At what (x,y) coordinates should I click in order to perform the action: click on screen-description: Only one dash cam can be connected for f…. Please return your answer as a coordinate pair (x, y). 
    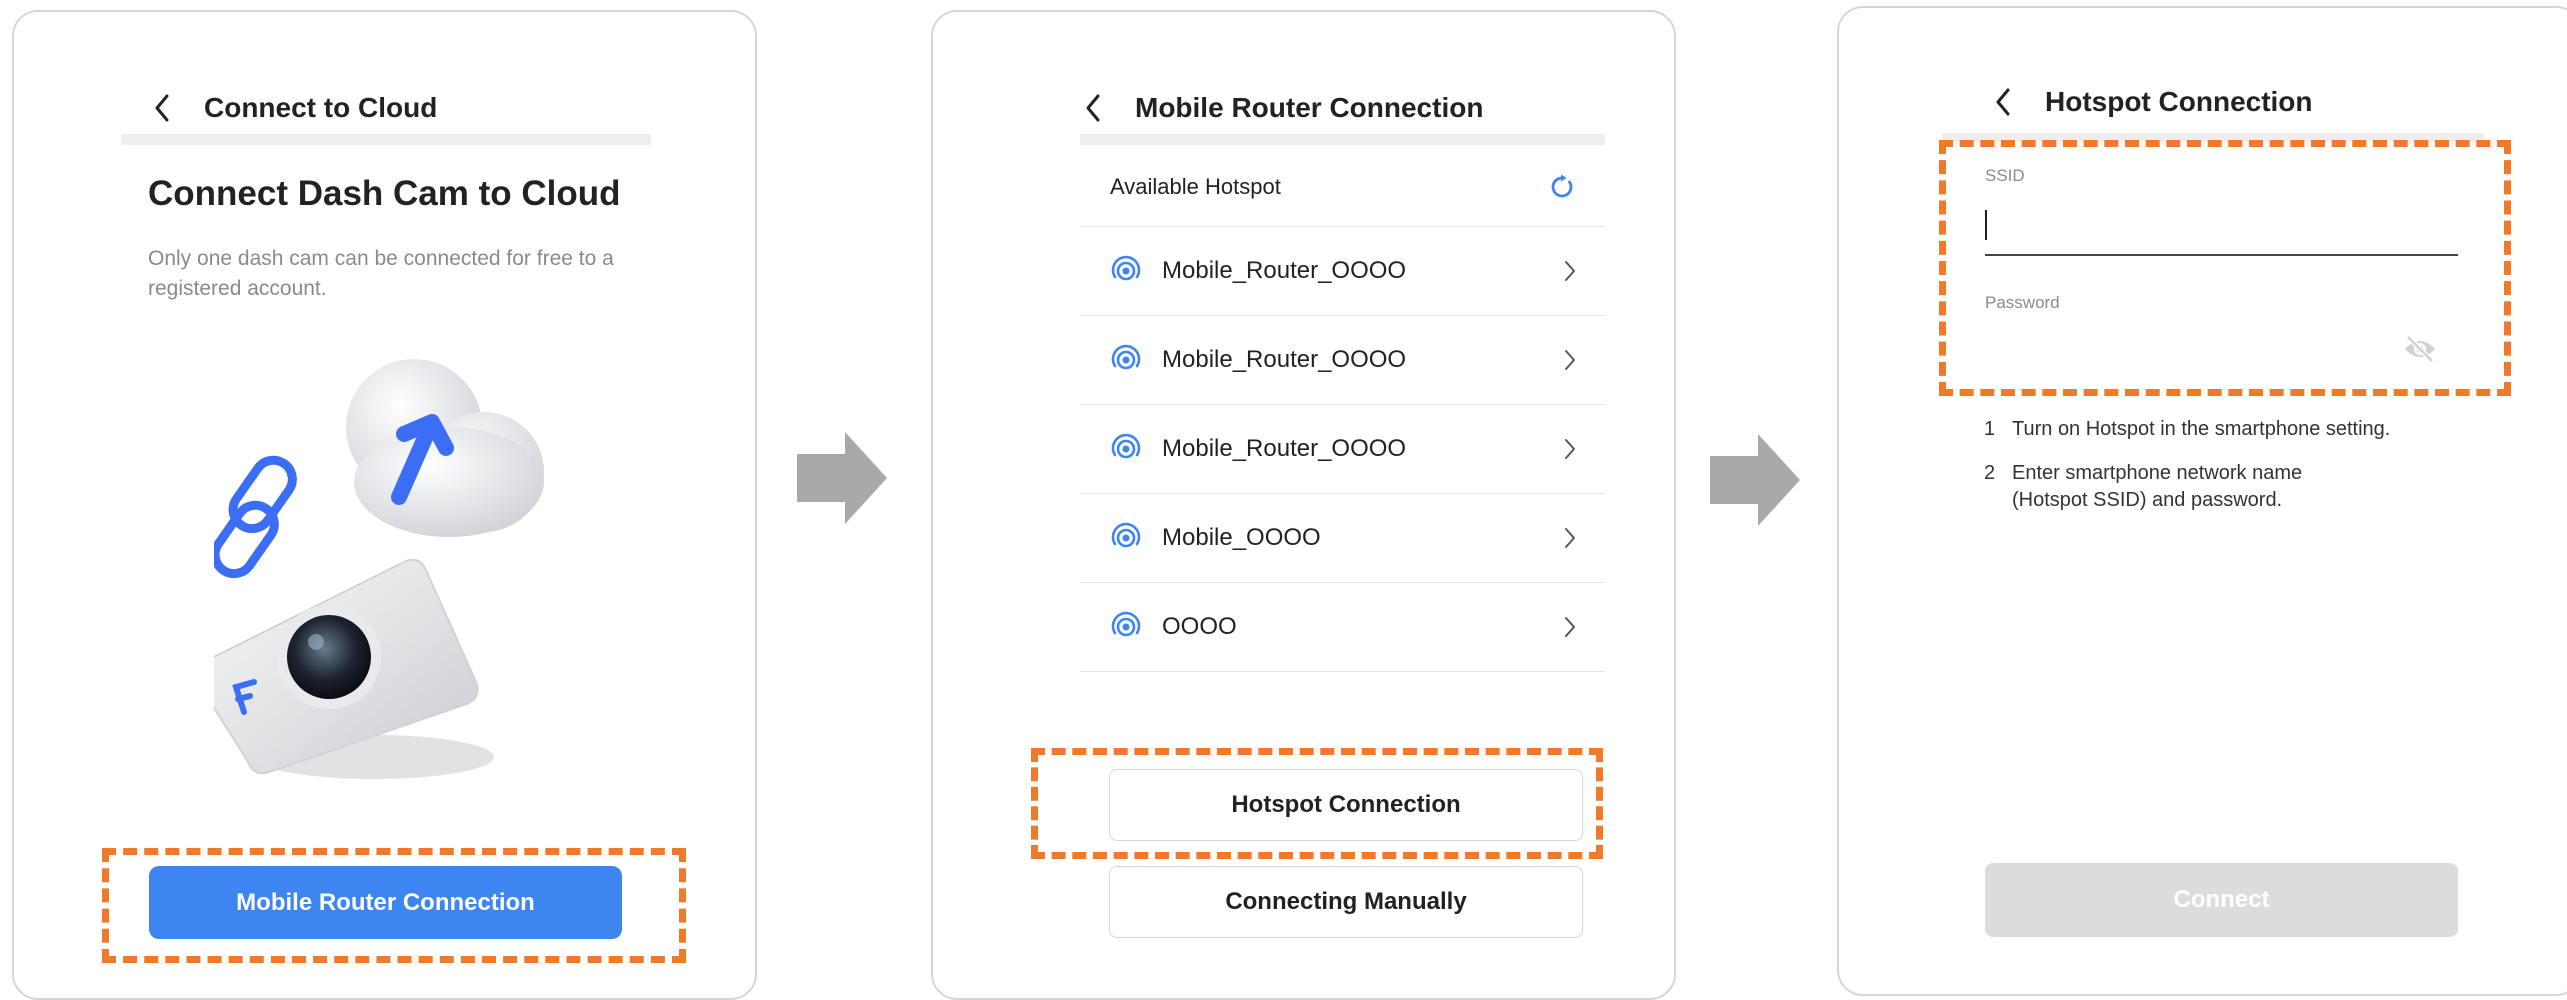
    Looking at the image, I should click on (381, 273).